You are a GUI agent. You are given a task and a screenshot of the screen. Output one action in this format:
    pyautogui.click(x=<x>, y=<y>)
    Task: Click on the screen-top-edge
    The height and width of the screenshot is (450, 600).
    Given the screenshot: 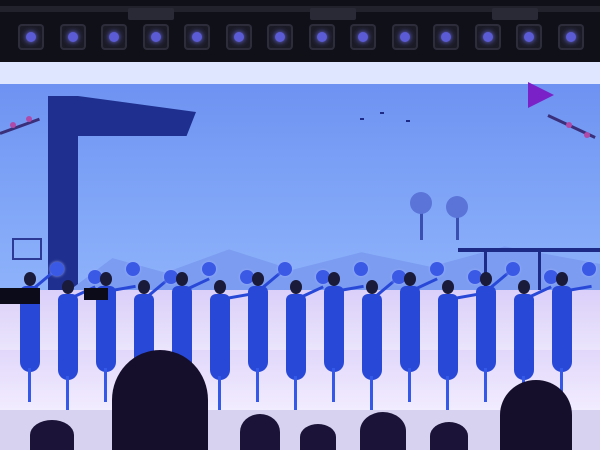 What is the action you would take?
    pyautogui.click(x=300, y=73)
    